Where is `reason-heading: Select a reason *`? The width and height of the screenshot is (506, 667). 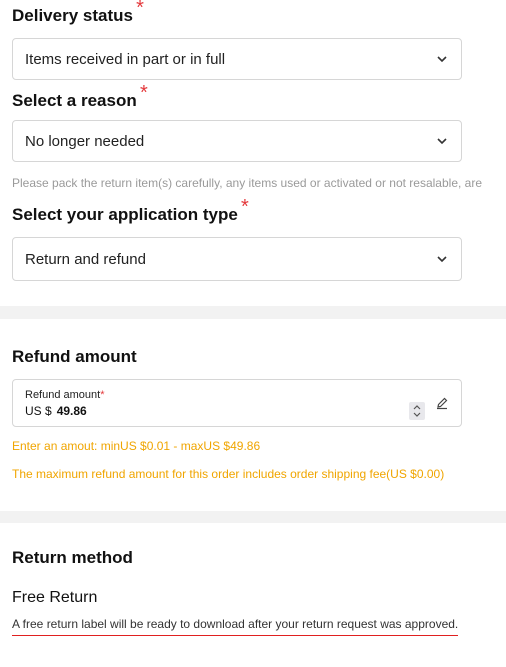 reason-heading: Select a reason * is located at coordinates (80, 97).